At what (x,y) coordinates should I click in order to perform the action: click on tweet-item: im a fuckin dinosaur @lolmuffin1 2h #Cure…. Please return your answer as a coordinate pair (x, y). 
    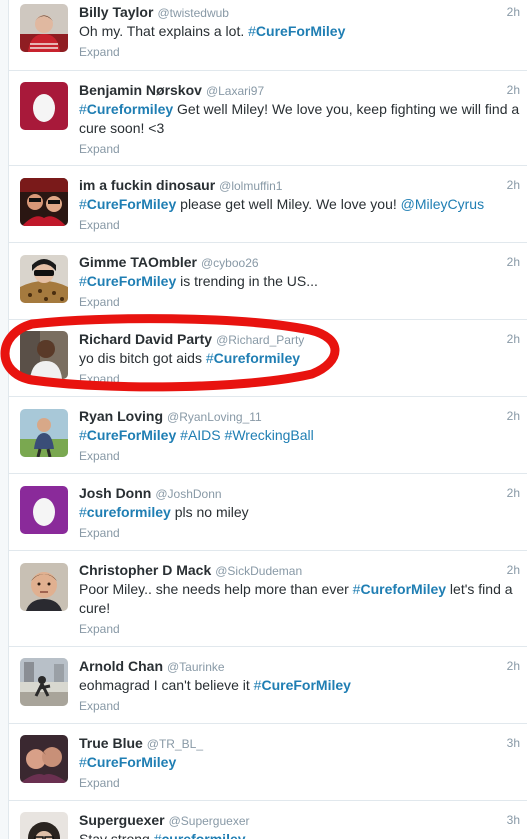
    Looking at the image, I should click on (268, 204).